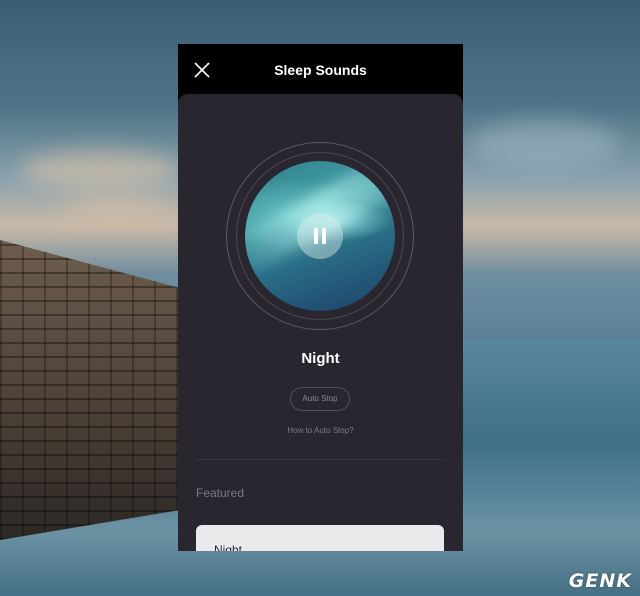 The height and width of the screenshot is (596, 640). What do you see at coordinates (90, 390) in the screenshot?
I see `brick-pier` at bounding box center [90, 390].